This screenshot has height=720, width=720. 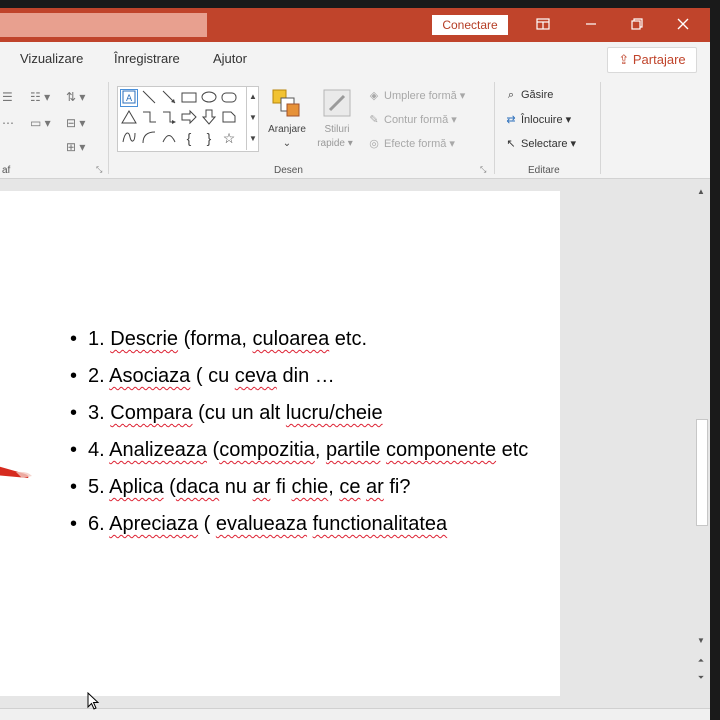 What do you see at coordinates (253, 138) in the screenshot?
I see `more-shapes-icon: ▼` at bounding box center [253, 138].